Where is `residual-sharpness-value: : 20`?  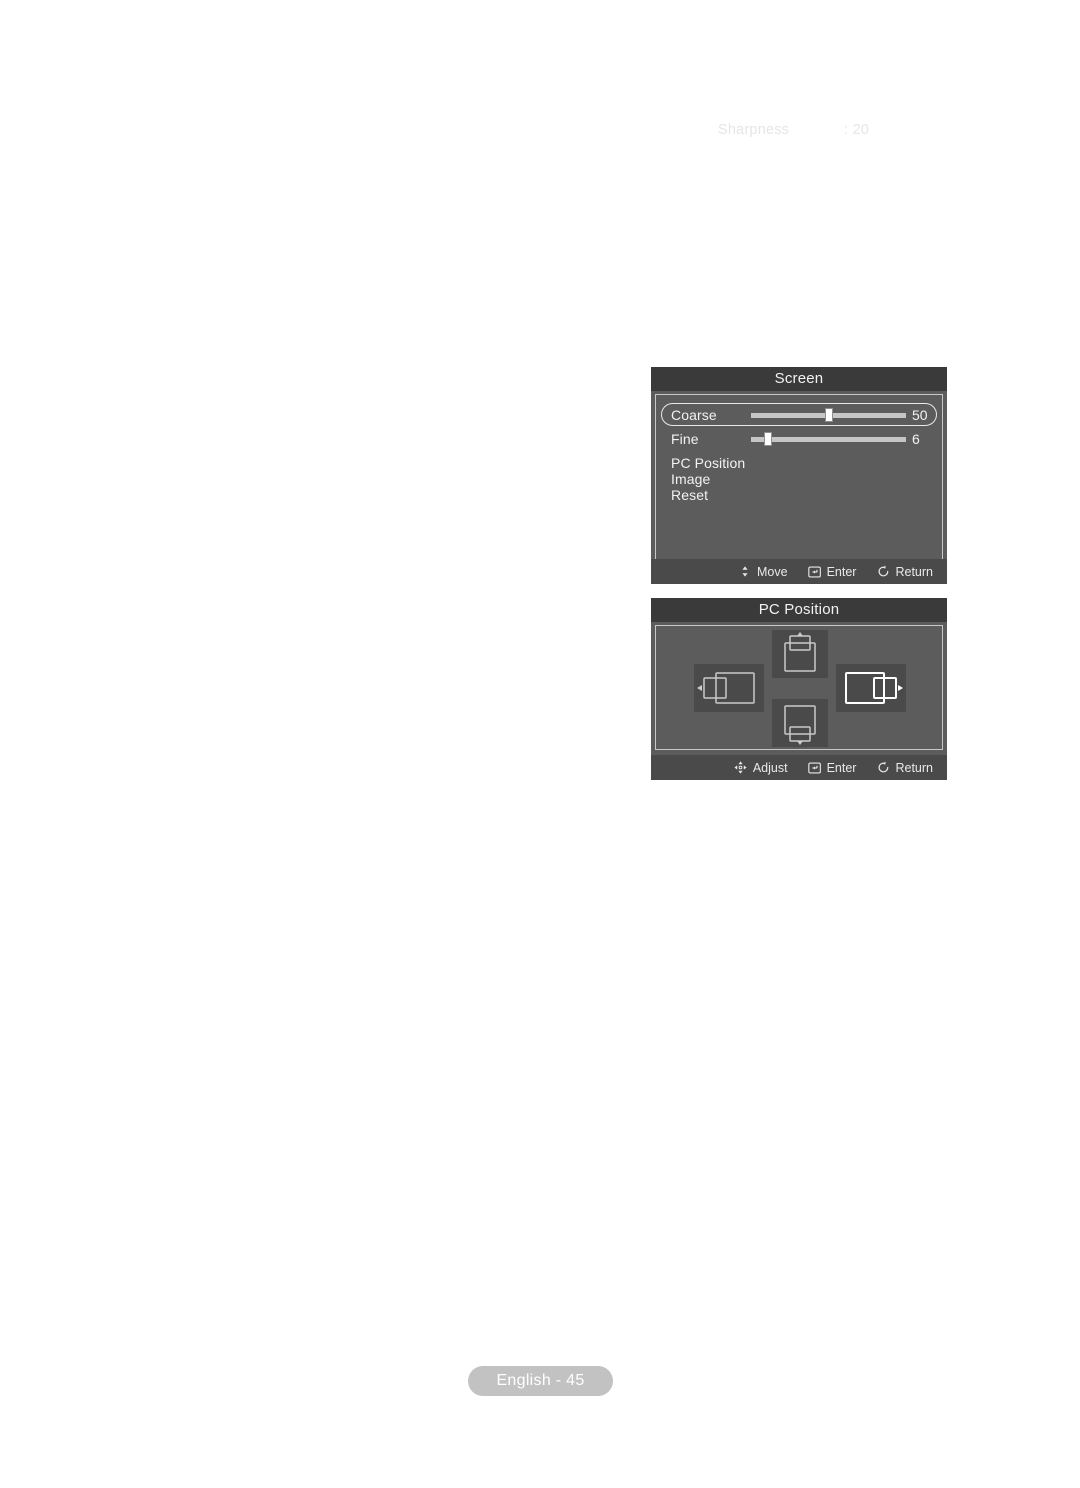 residual-sharpness-value: : 20 is located at coordinates (856, 130).